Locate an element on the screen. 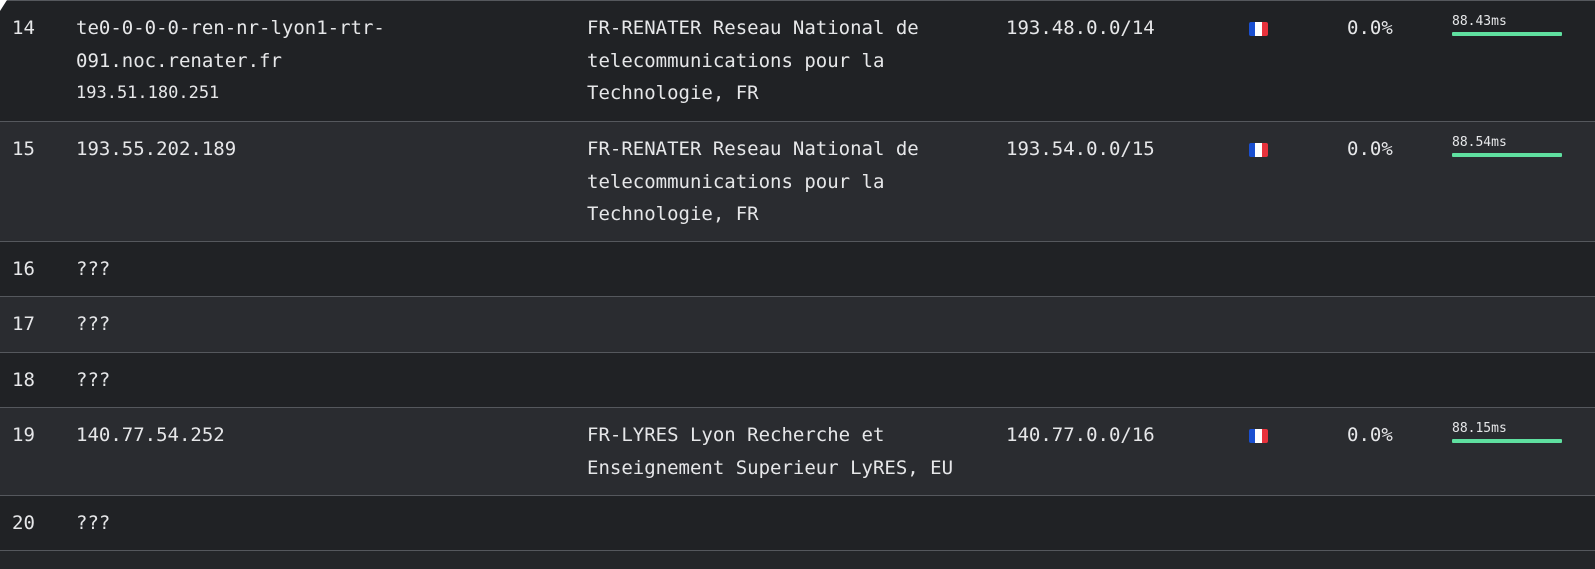  prefix-cell: 193.48.0.0/14 is located at coordinates (1080, 28).